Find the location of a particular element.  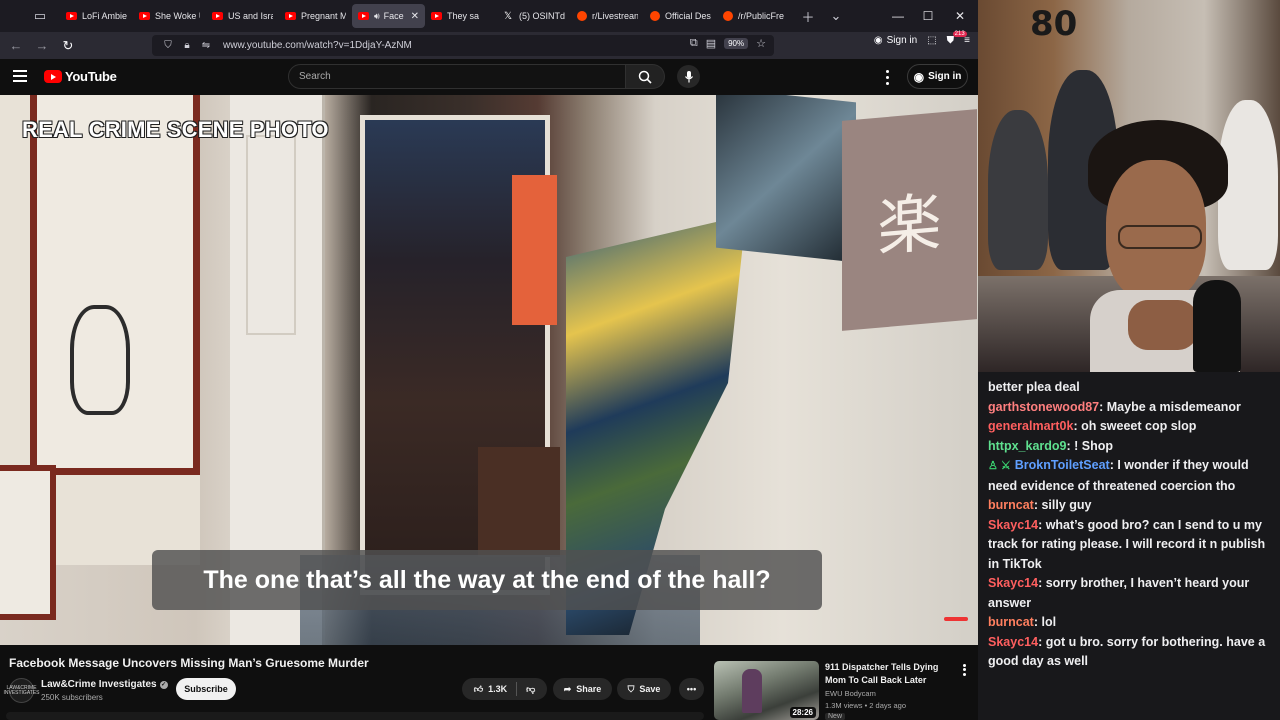

chat-text: : Maybe a misdemeanor is located at coordinates (1170, 406).